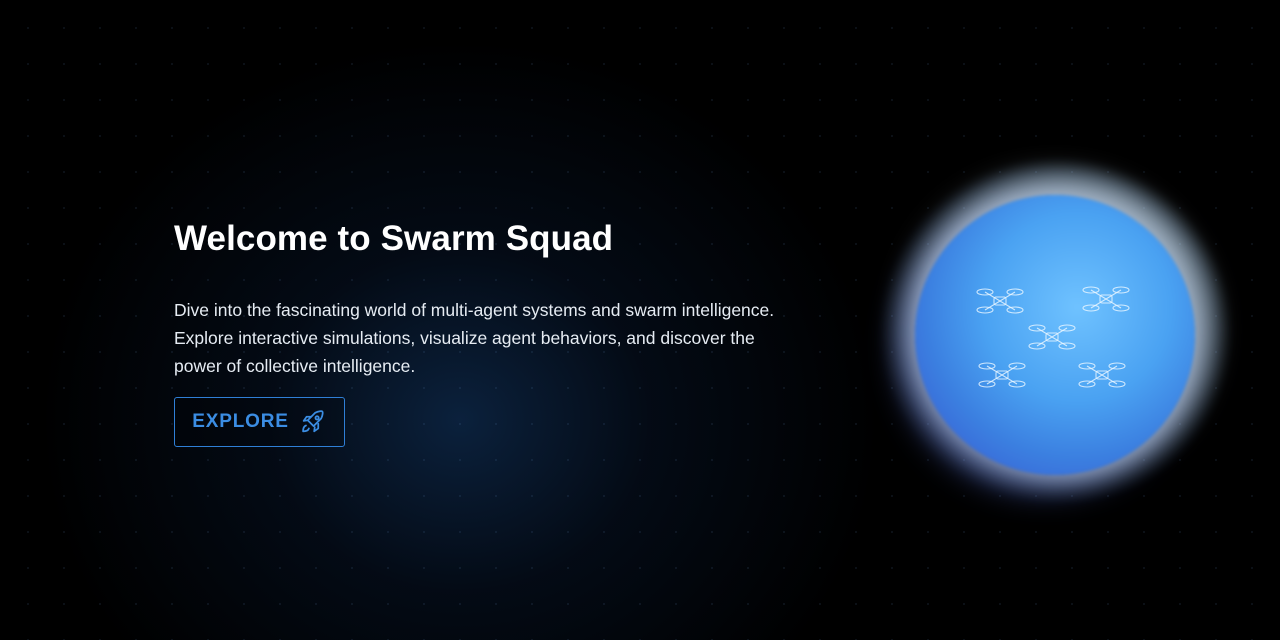 The height and width of the screenshot is (640, 1280). Describe the element at coordinates (394, 238) in the screenshot. I see `hero-title: Welcome to Swarm Squad` at that location.